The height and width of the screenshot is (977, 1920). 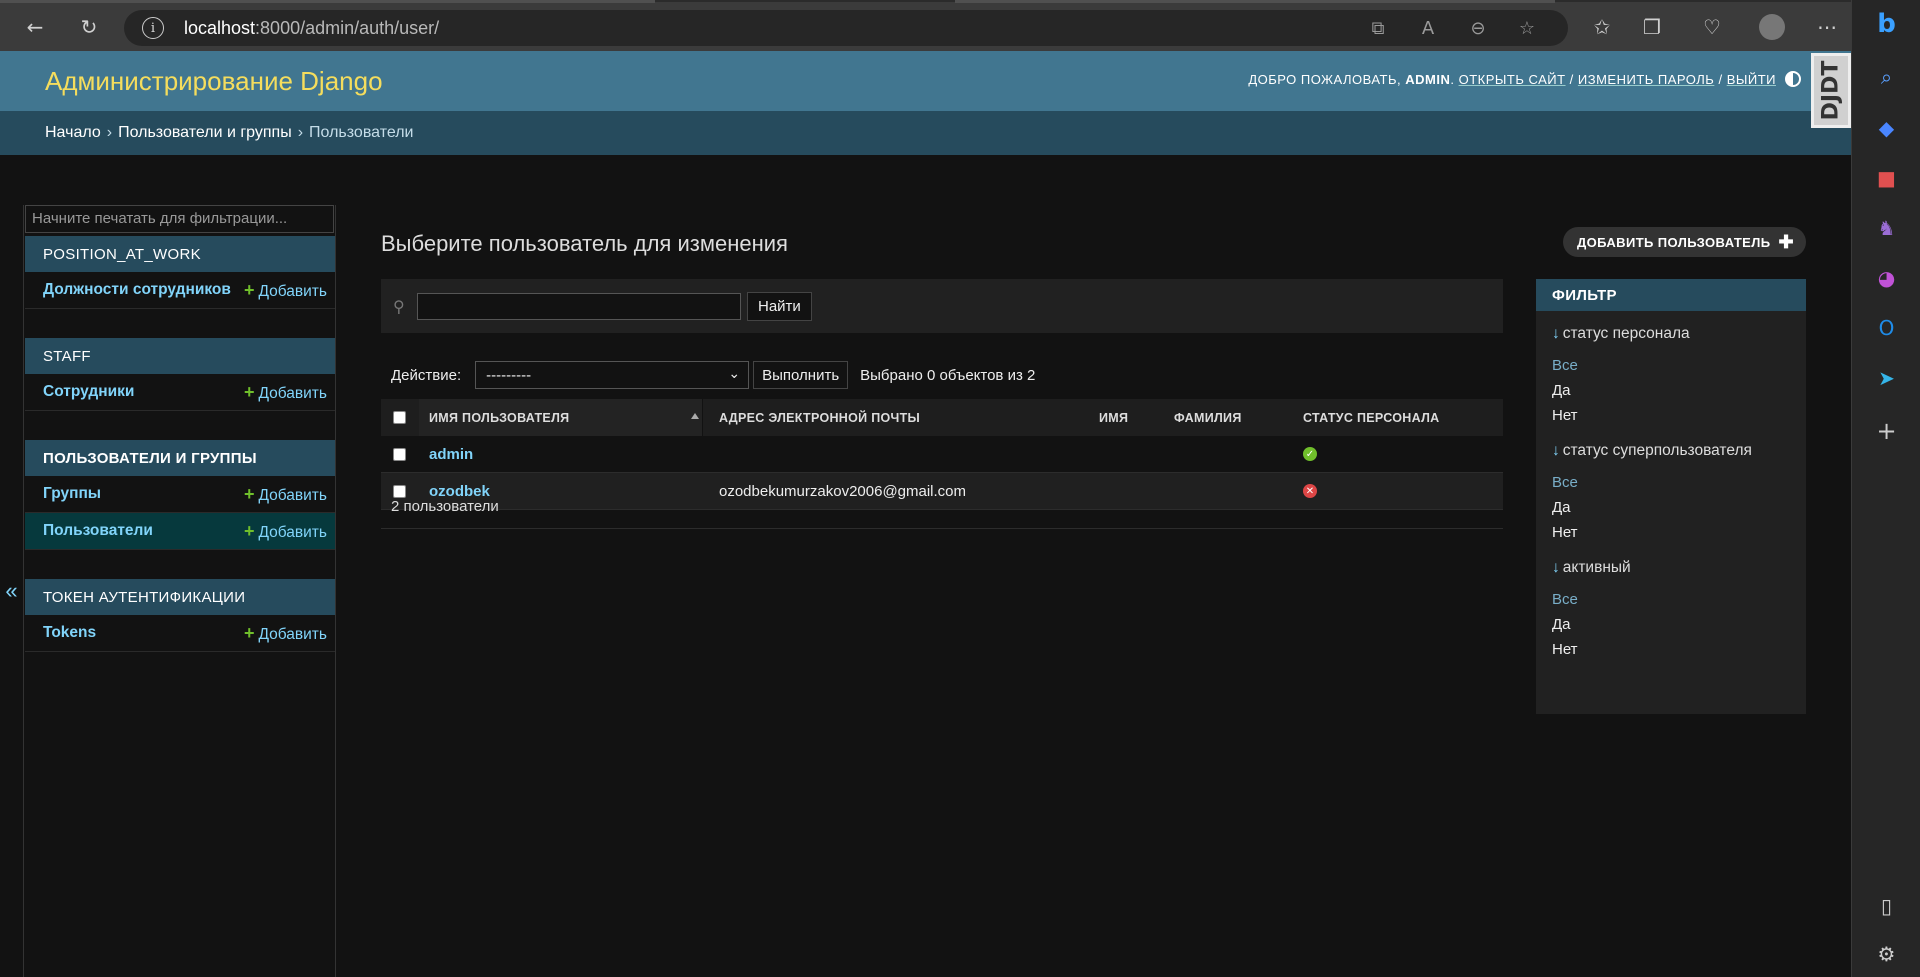 I want to click on tools-icon: ■, so click(x=1886, y=178).